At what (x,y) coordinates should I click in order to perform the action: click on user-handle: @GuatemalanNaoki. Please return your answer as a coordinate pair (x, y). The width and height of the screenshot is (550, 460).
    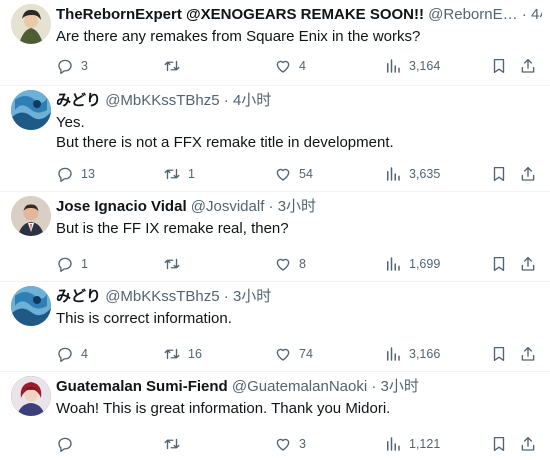
    Looking at the image, I should click on (299, 386).